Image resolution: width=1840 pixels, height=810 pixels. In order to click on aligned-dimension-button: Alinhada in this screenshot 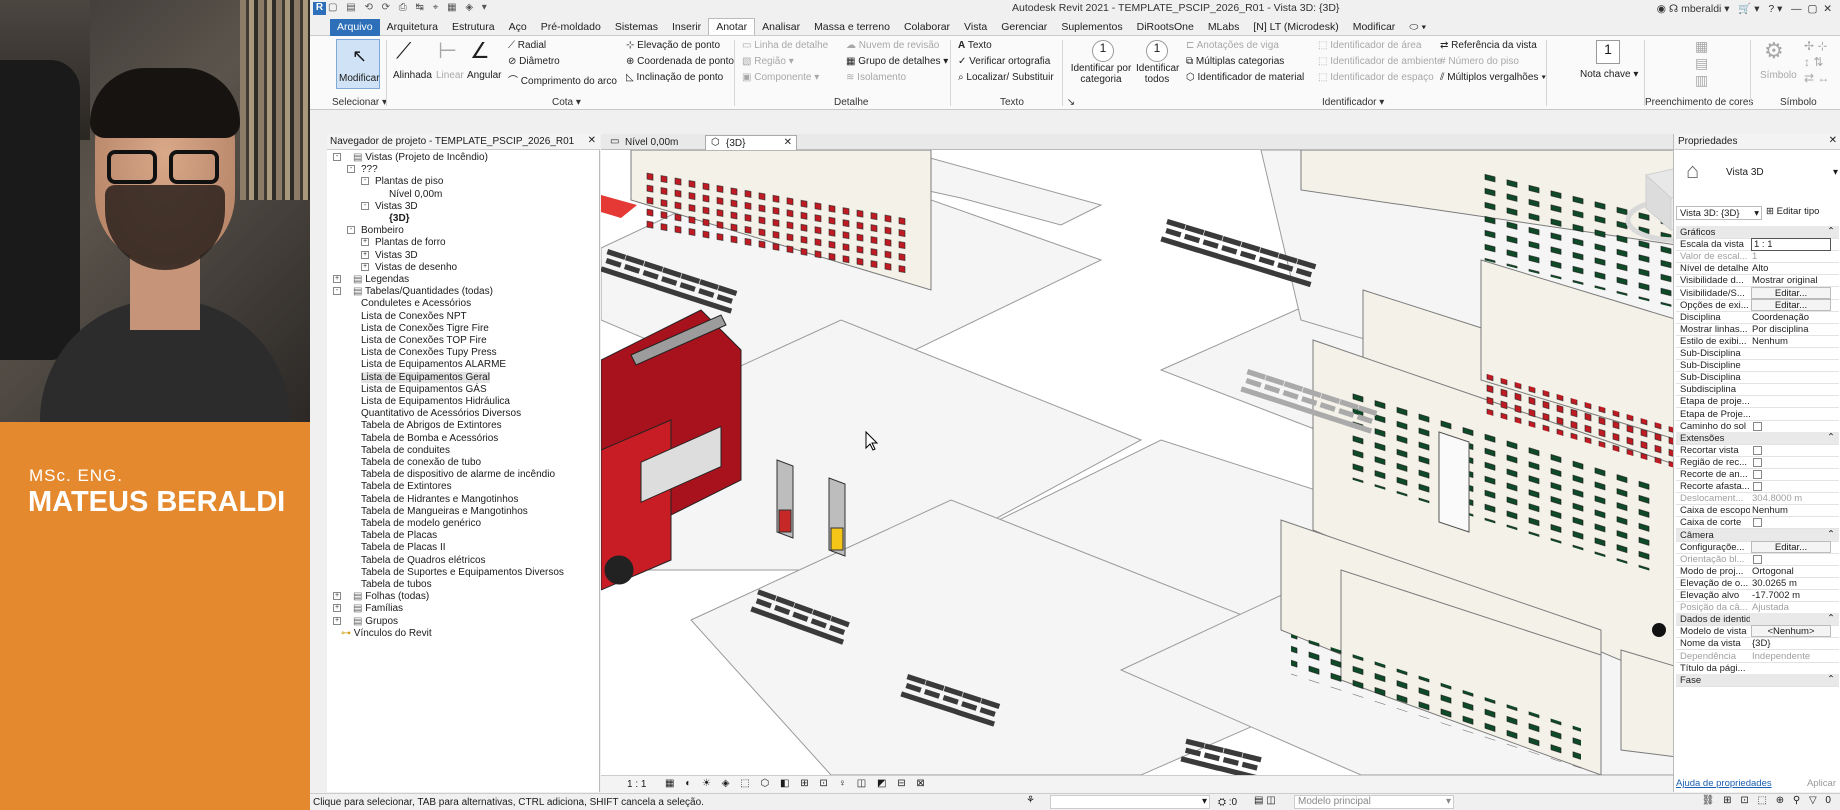, I will do `click(412, 75)`.